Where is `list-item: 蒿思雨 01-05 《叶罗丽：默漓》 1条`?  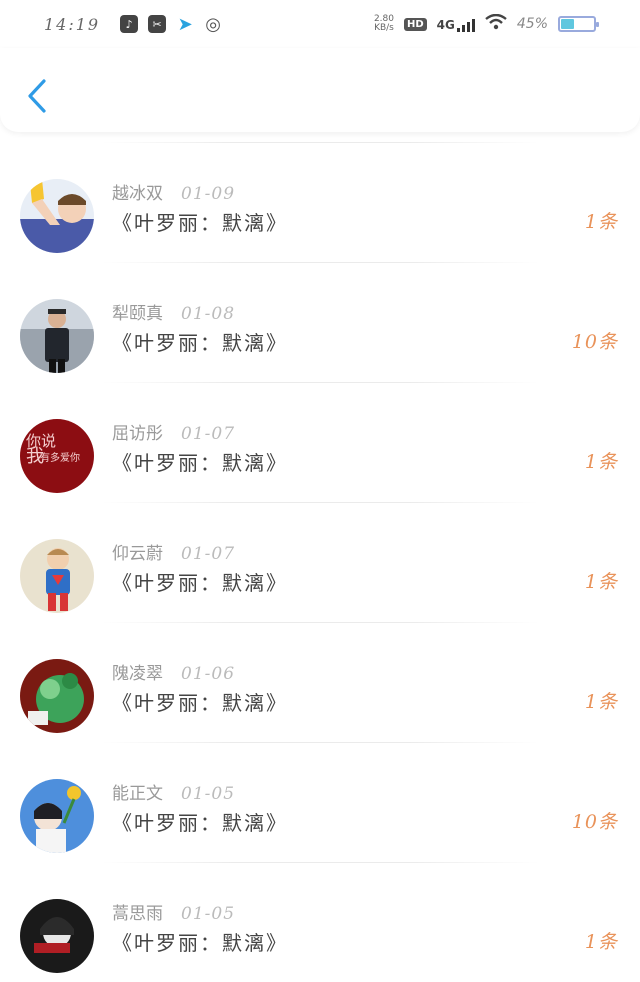
list-item: 蒿思雨 01-05 《叶罗丽：默漓》 1条 is located at coordinates (320, 922).